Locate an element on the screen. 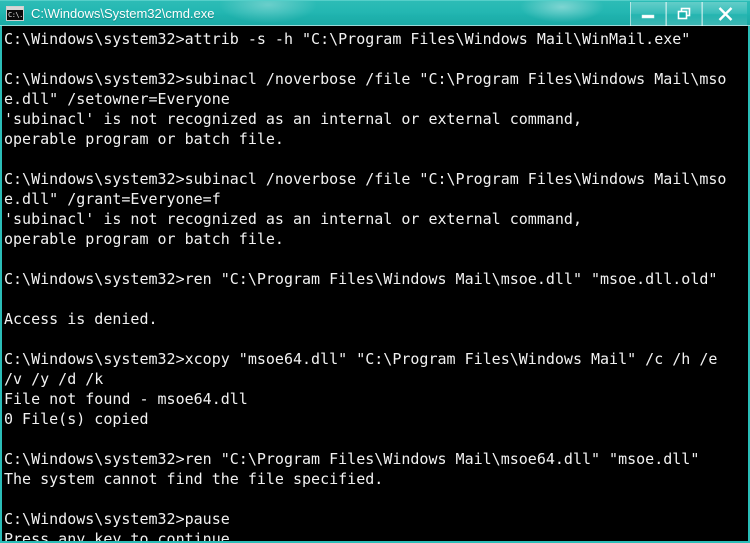  close-icon is located at coordinates (725, 13).